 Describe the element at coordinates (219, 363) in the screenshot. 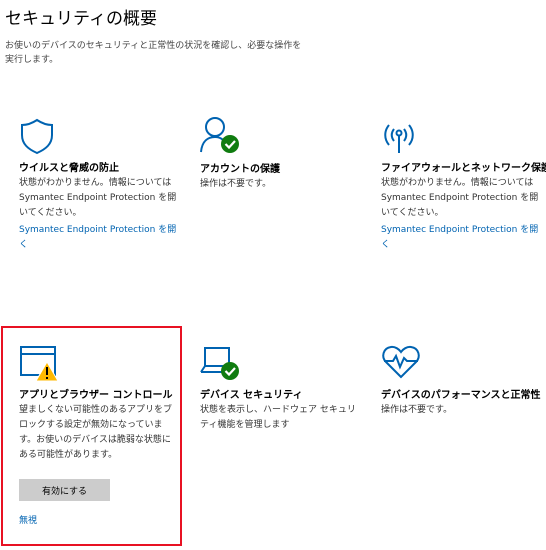

I see `laptop-icon` at that location.